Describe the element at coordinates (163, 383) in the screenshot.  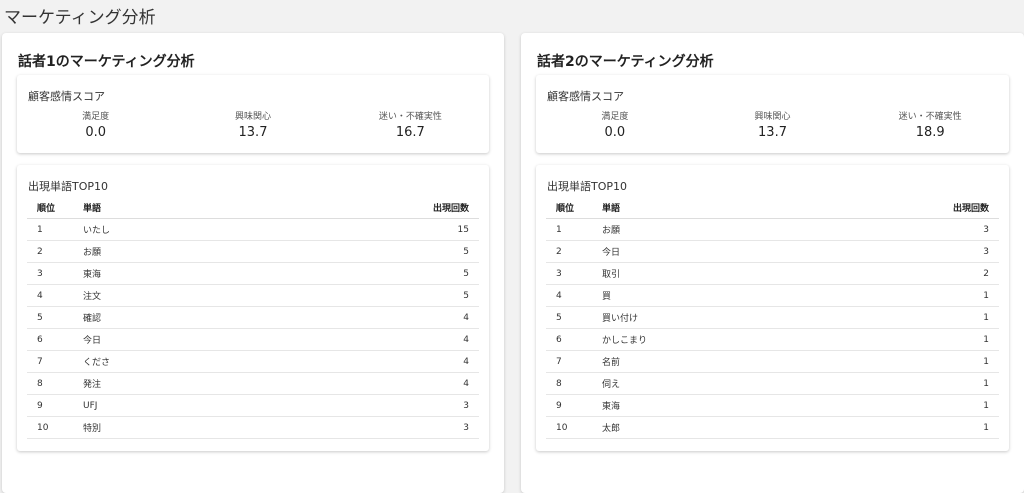
I see `cell-word: 発注` at that location.